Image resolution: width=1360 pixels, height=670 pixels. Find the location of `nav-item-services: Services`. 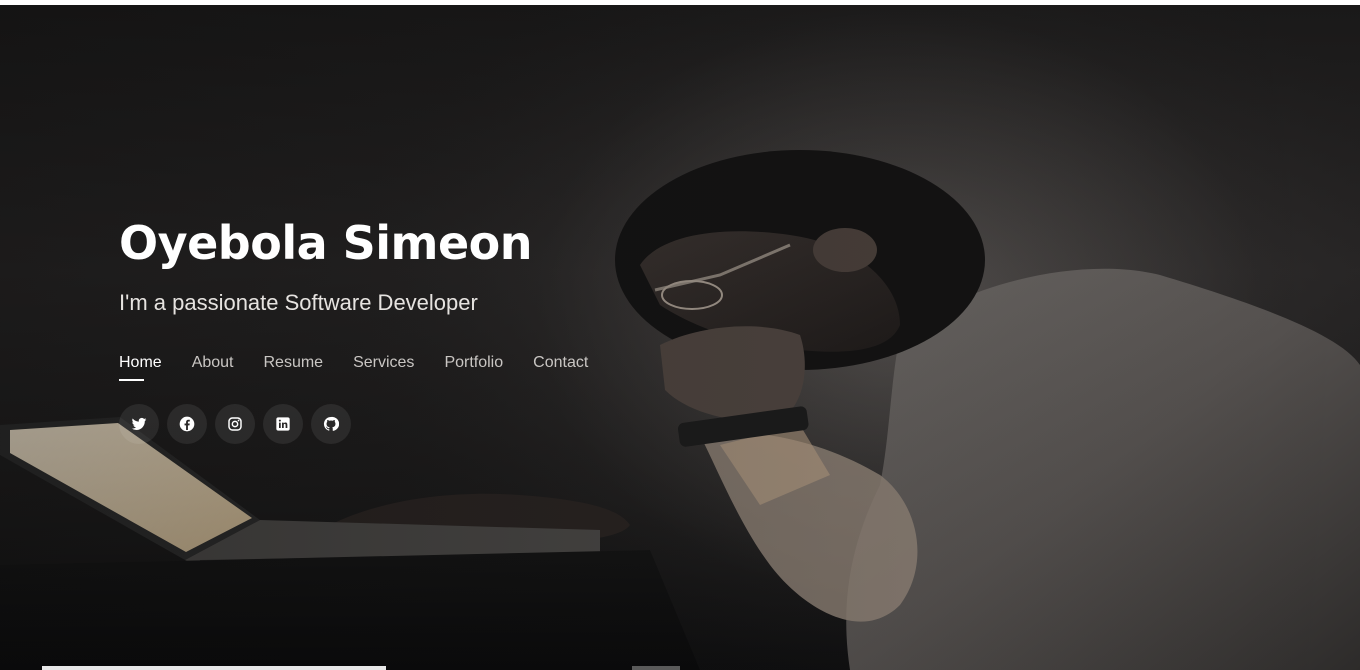

nav-item-services: Services is located at coordinates (383, 367).